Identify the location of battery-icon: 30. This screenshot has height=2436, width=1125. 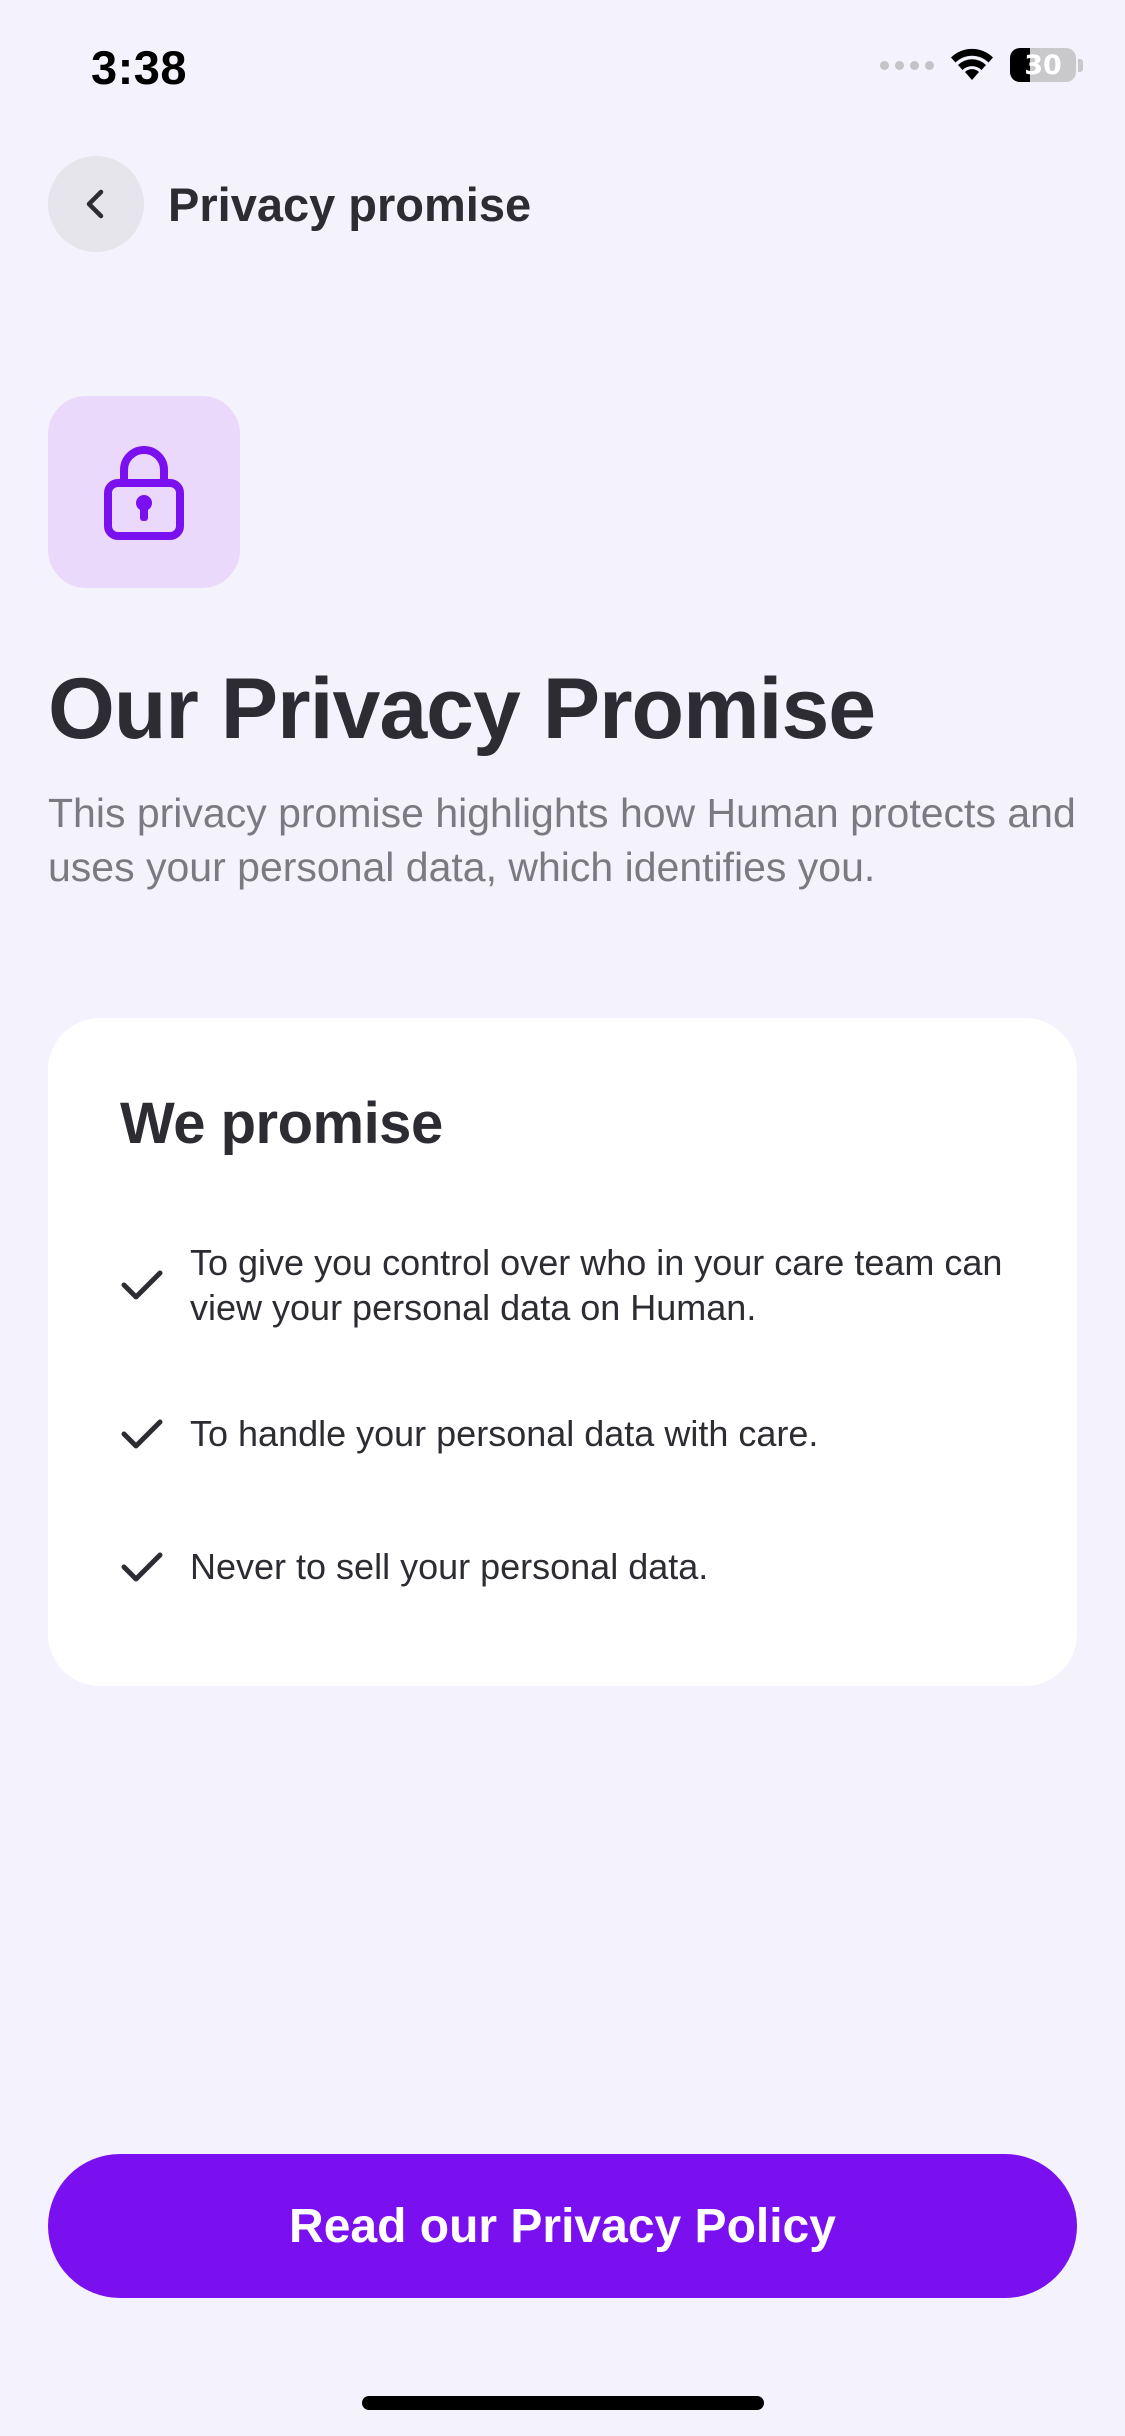
(1046, 65).